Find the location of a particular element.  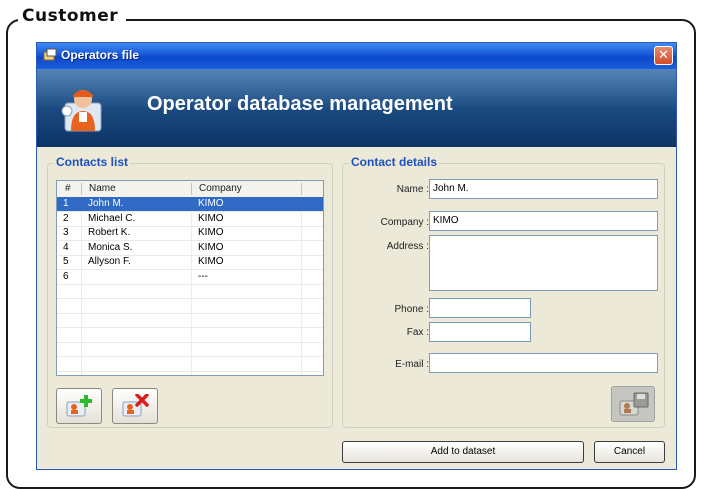

add-to-dataset-button: Add to dataset is located at coordinates (463, 452).